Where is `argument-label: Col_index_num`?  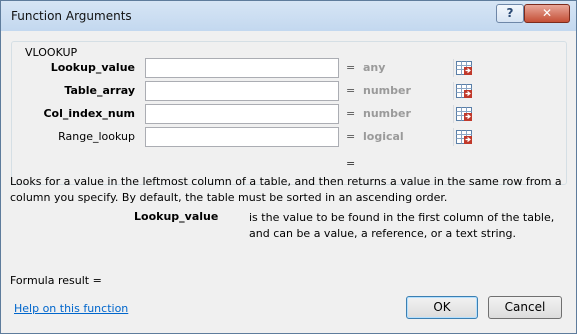
argument-label: Col_index_num is located at coordinates (89, 113).